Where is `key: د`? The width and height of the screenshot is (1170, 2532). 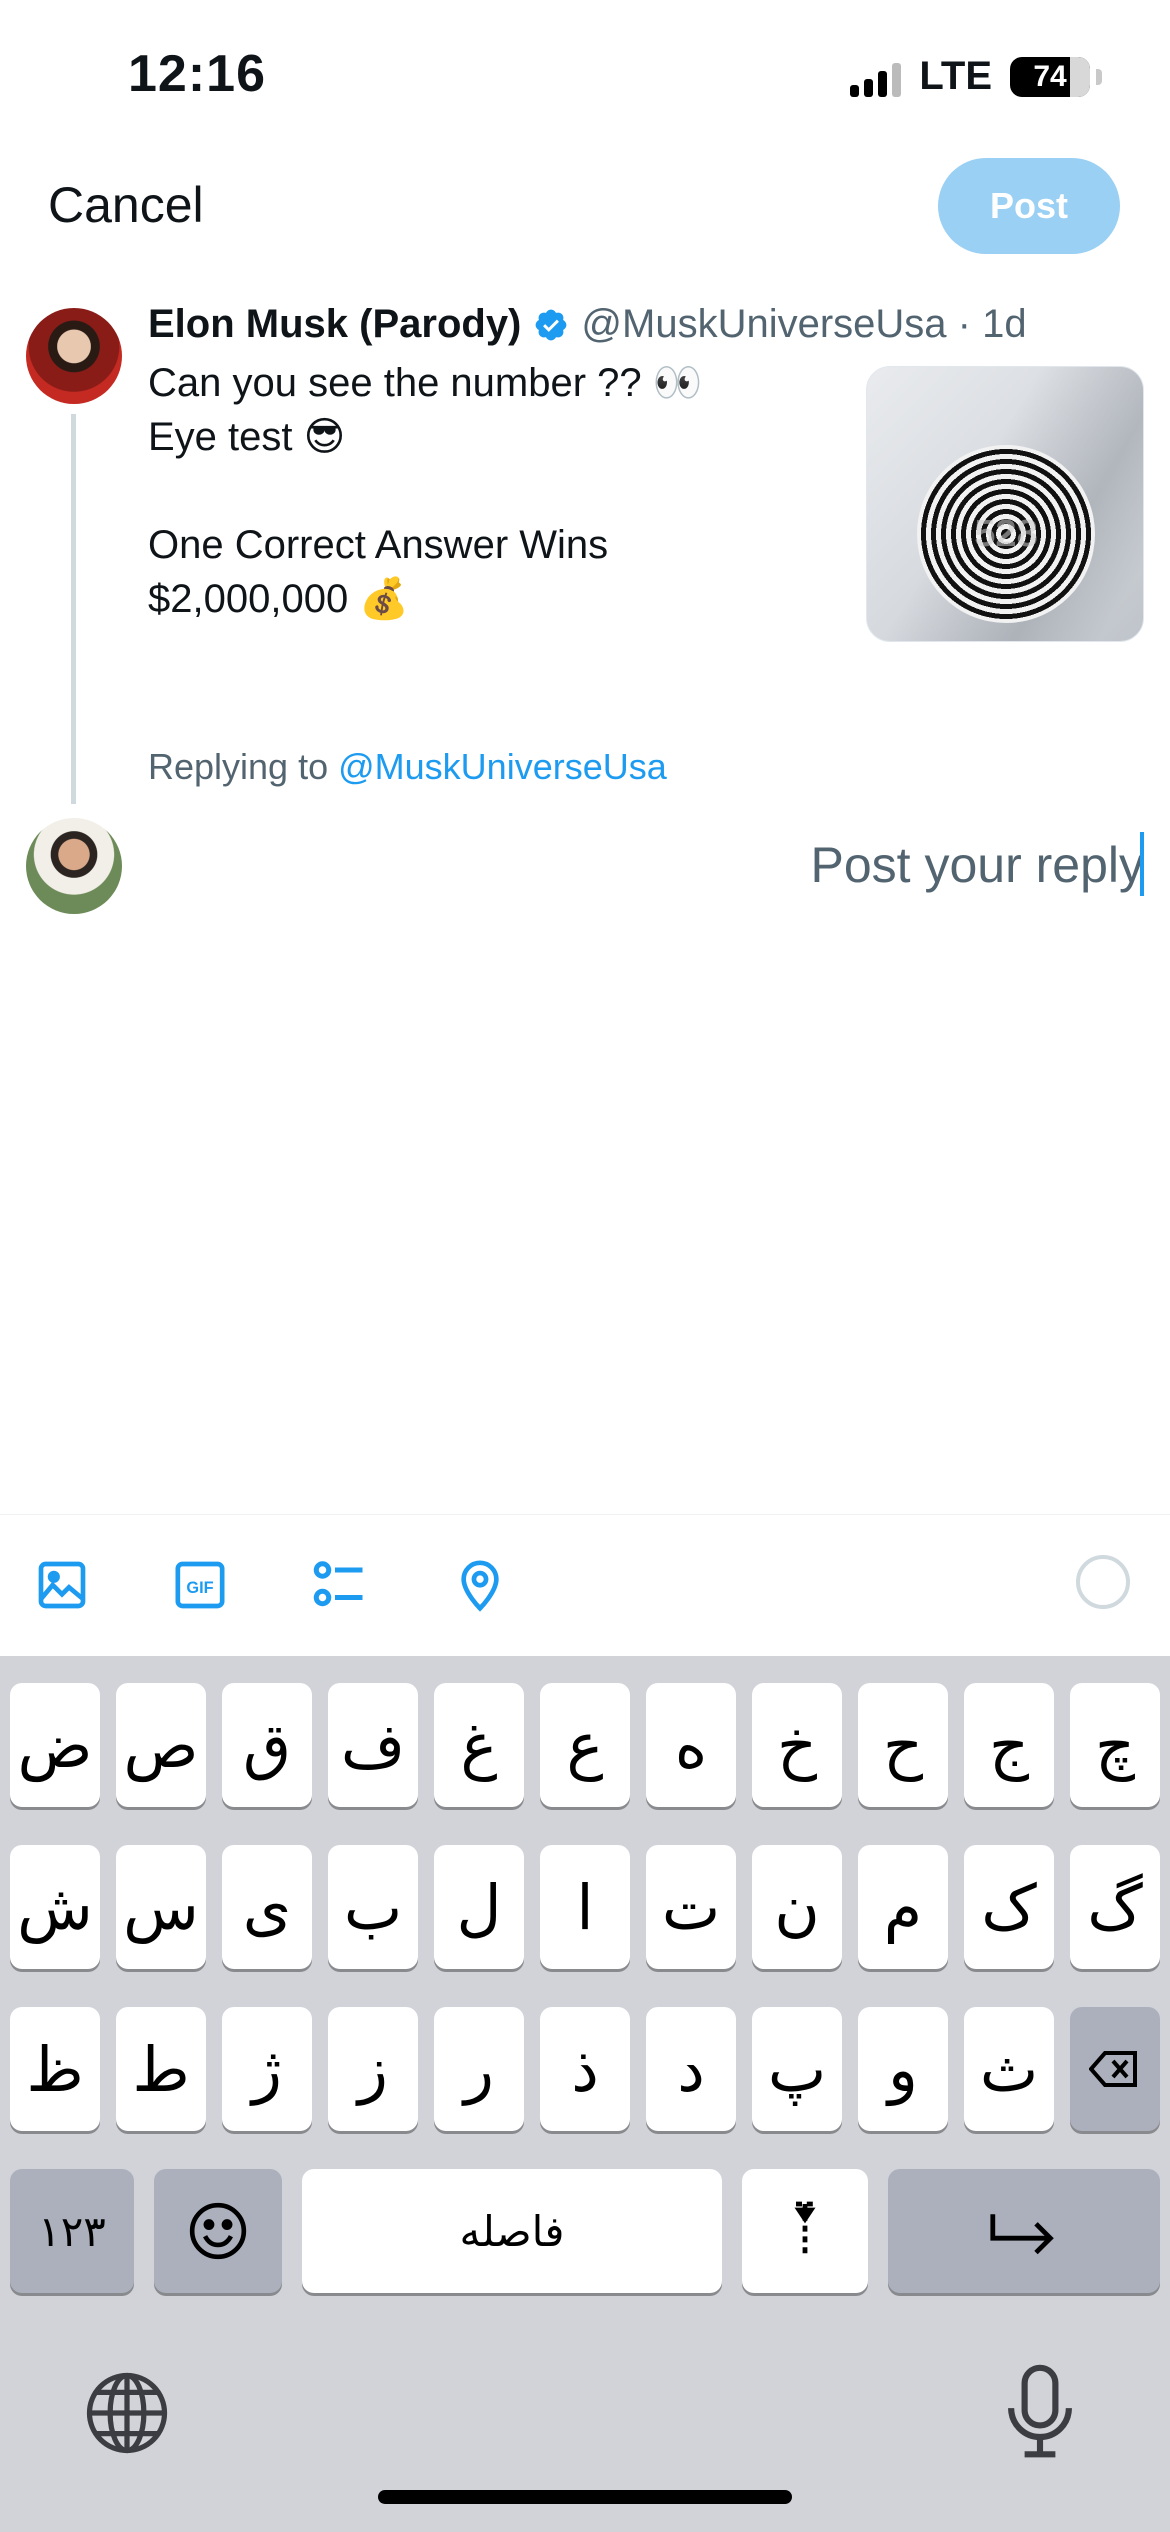
key: د is located at coordinates (691, 2069).